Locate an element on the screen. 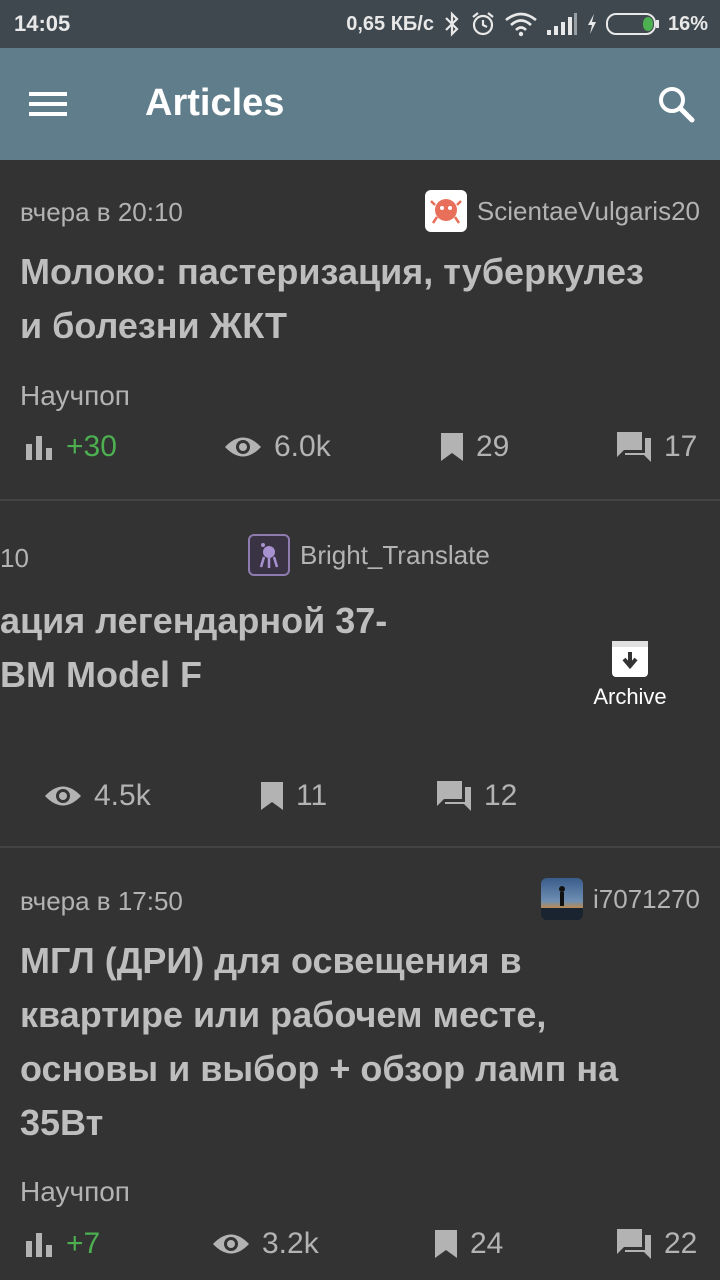 This screenshot has height=1280, width=720. article-title: ация легендарной 37- BM Model F is located at coordinates (193, 648).